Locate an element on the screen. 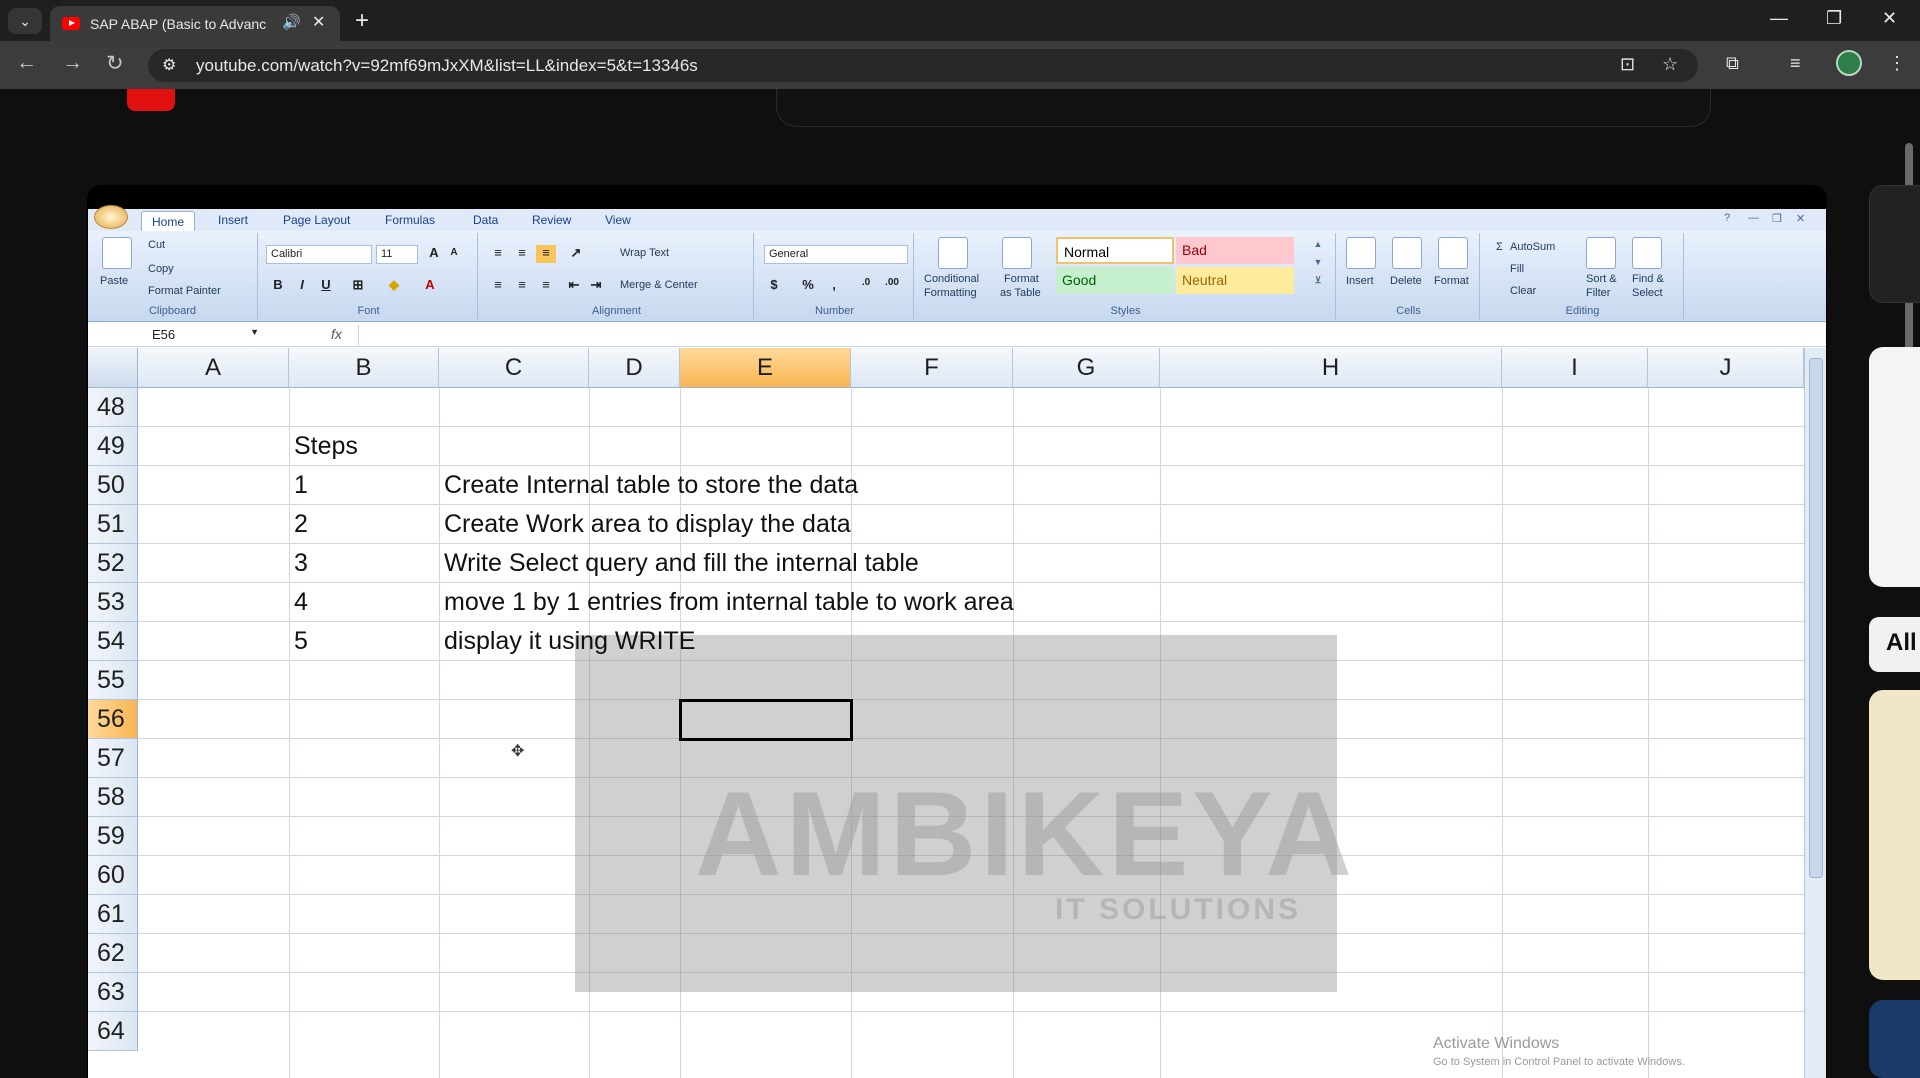 Image resolution: width=1920 pixels, height=1078 pixels. delete-cells-icon is located at coordinates (1407, 253).